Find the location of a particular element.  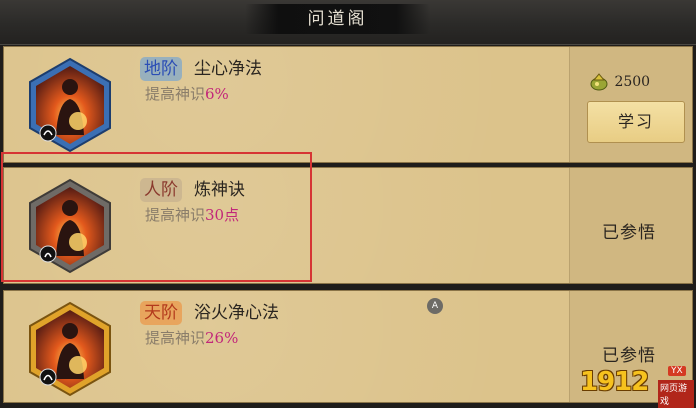

watermark-logo: 1912 YX 网页游戏 is located at coordinates (637, 386).